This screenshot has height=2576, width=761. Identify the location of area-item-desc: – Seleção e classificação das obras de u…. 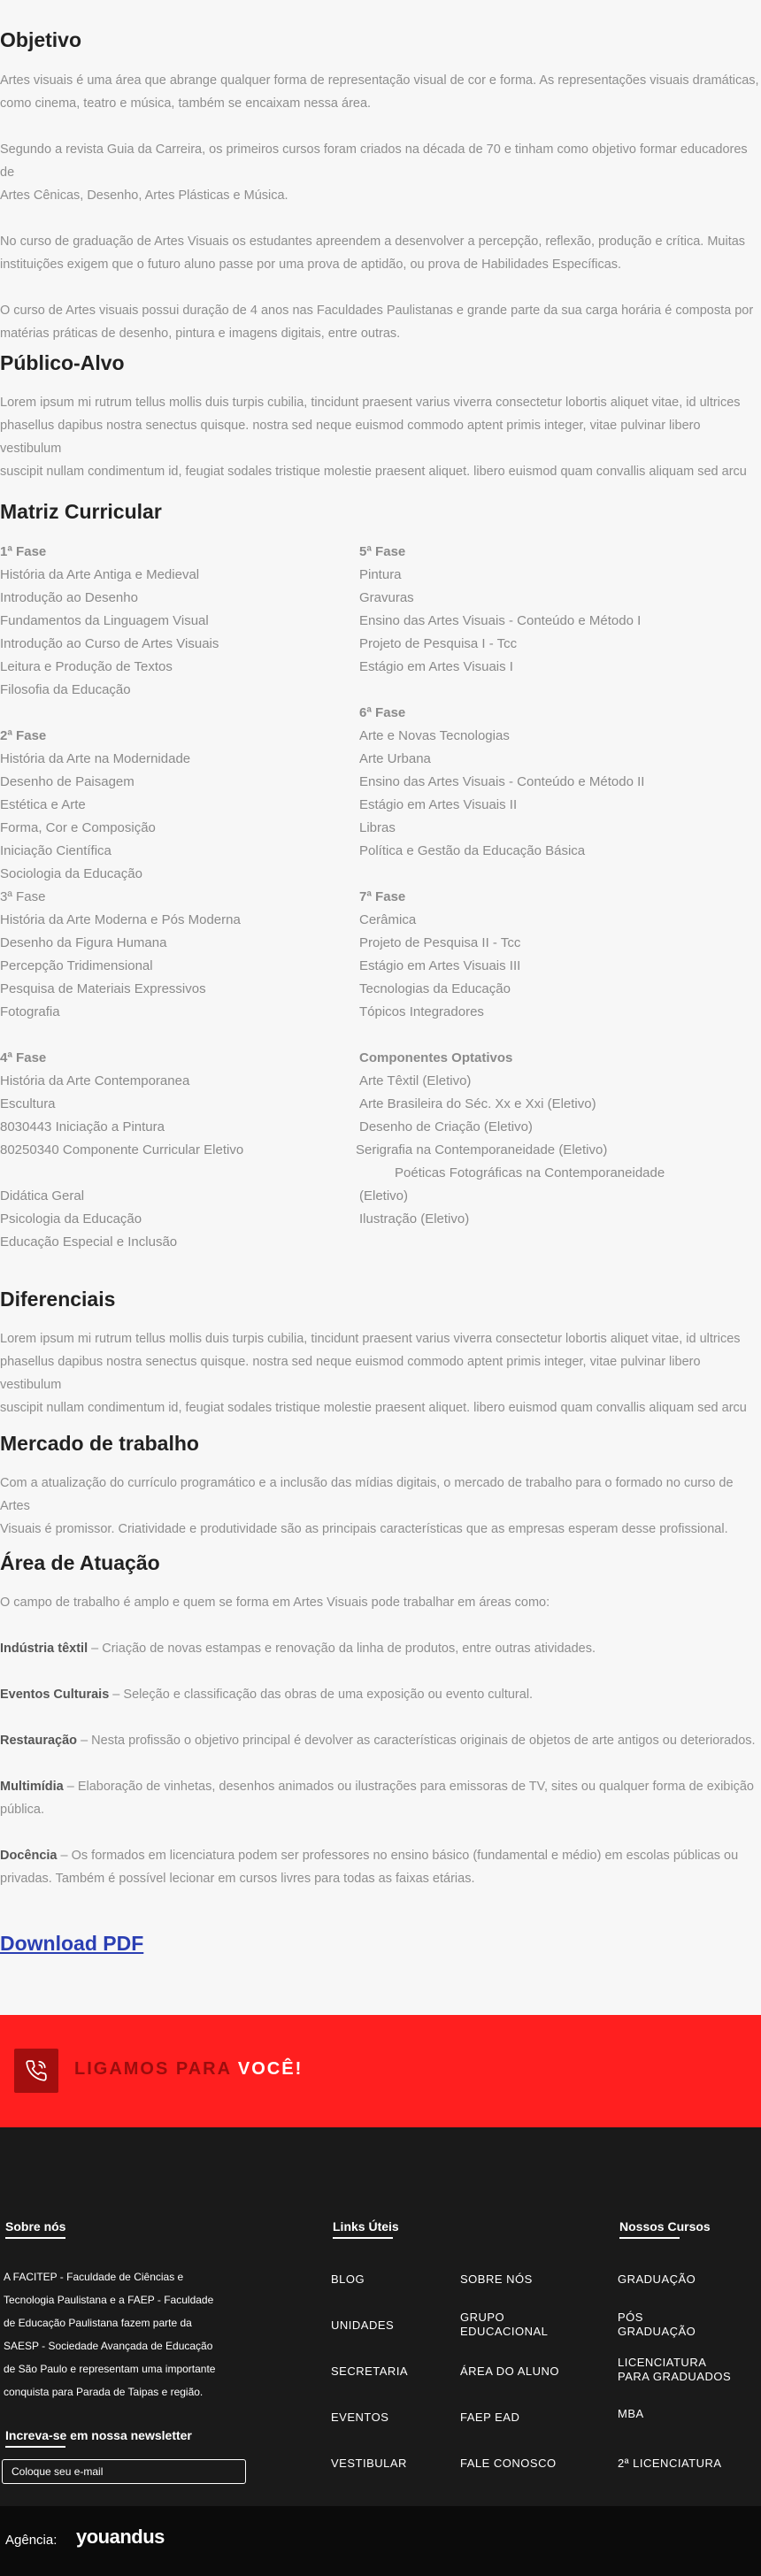
(321, 1695).